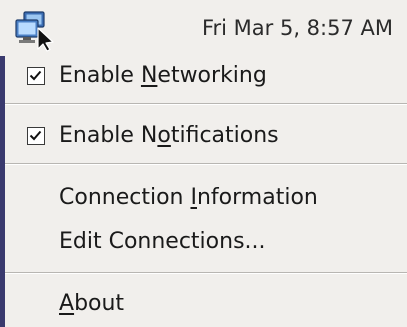  What do you see at coordinates (188, 197) in the screenshot?
I see `menu-item-label: Connection Information` at bounding box center [188, 197].